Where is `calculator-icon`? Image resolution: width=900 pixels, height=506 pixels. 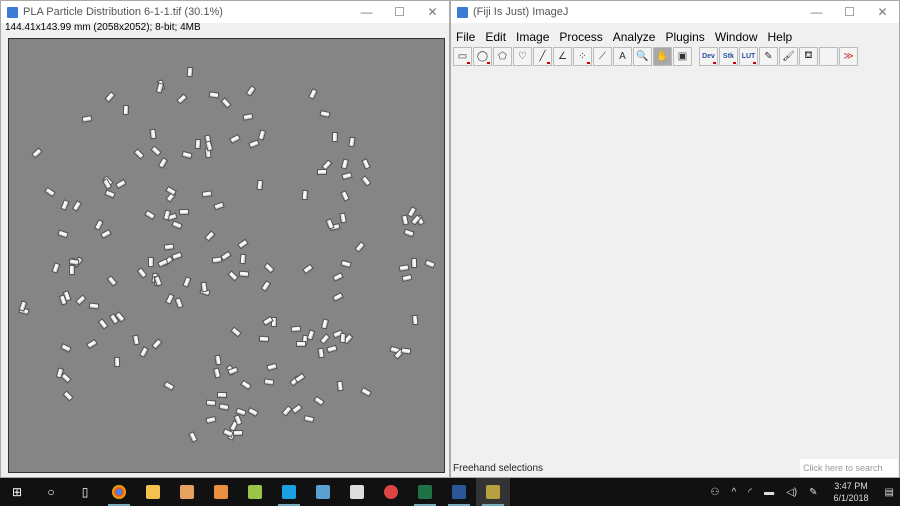
calculator-icon is located at coordinates (357, 492).